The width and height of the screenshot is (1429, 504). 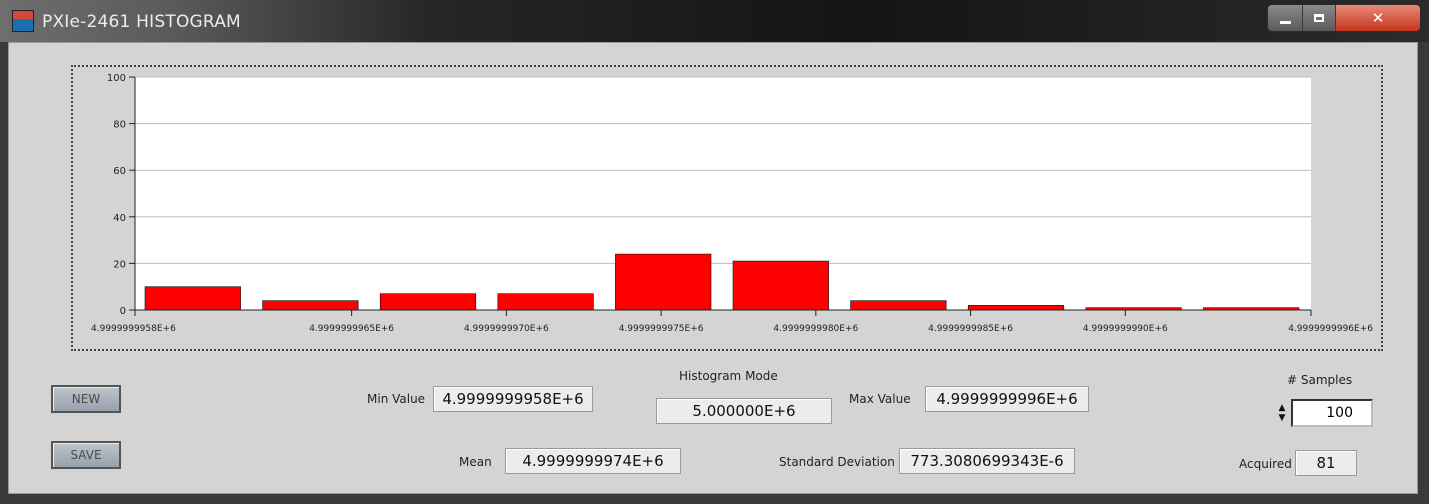 I want to click on x-tick-label: 4.9999999980E+6, so click(x=815, y=329).